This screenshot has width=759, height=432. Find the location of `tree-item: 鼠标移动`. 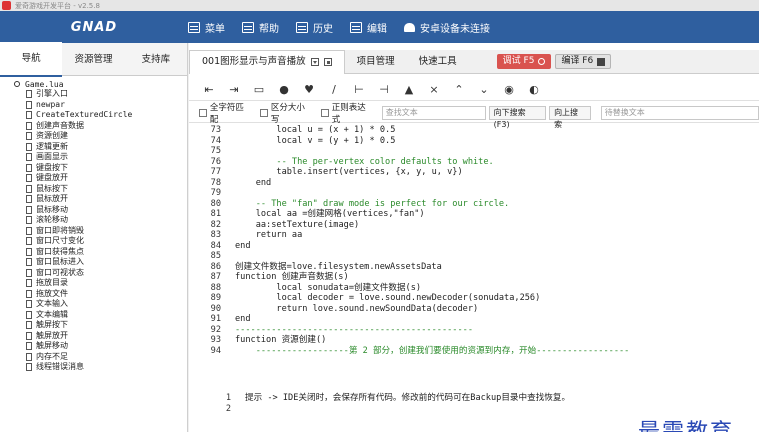

tree-item: 鼠标移动 is located at coordinates (106, 210).